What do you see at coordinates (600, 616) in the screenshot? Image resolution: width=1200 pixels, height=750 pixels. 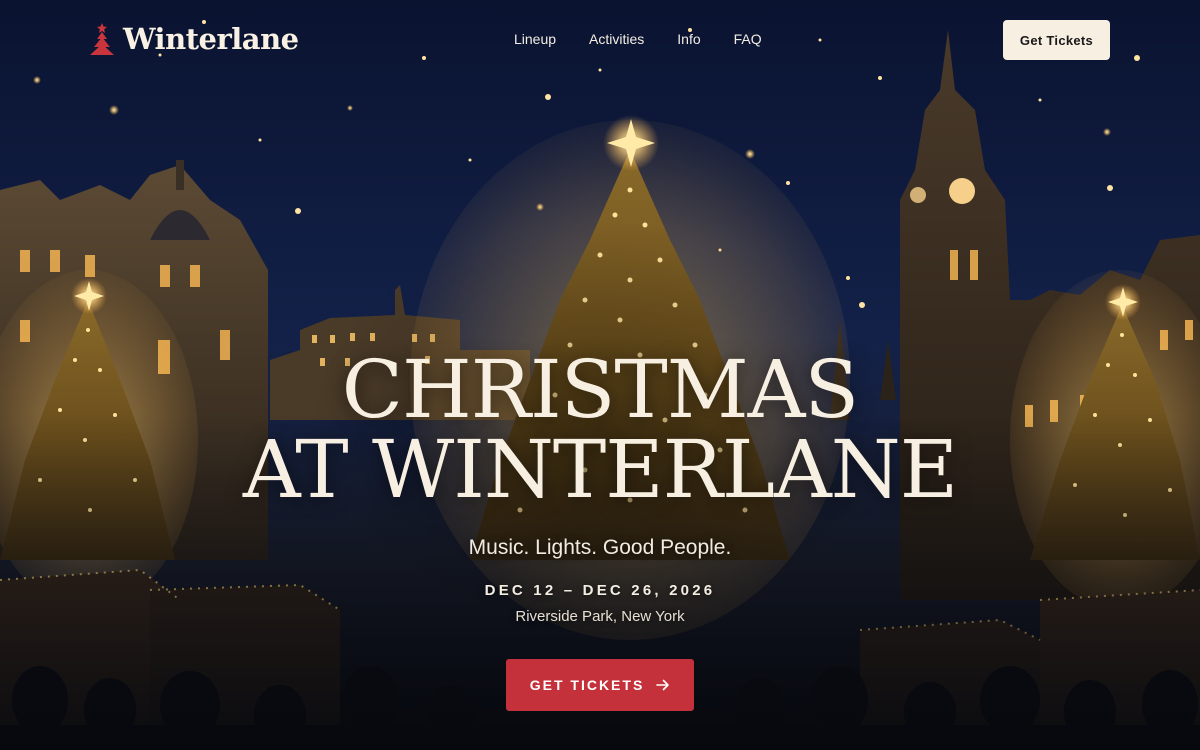 I see `event-location: Riverside Park, New York` at bounding box center [600, 616].